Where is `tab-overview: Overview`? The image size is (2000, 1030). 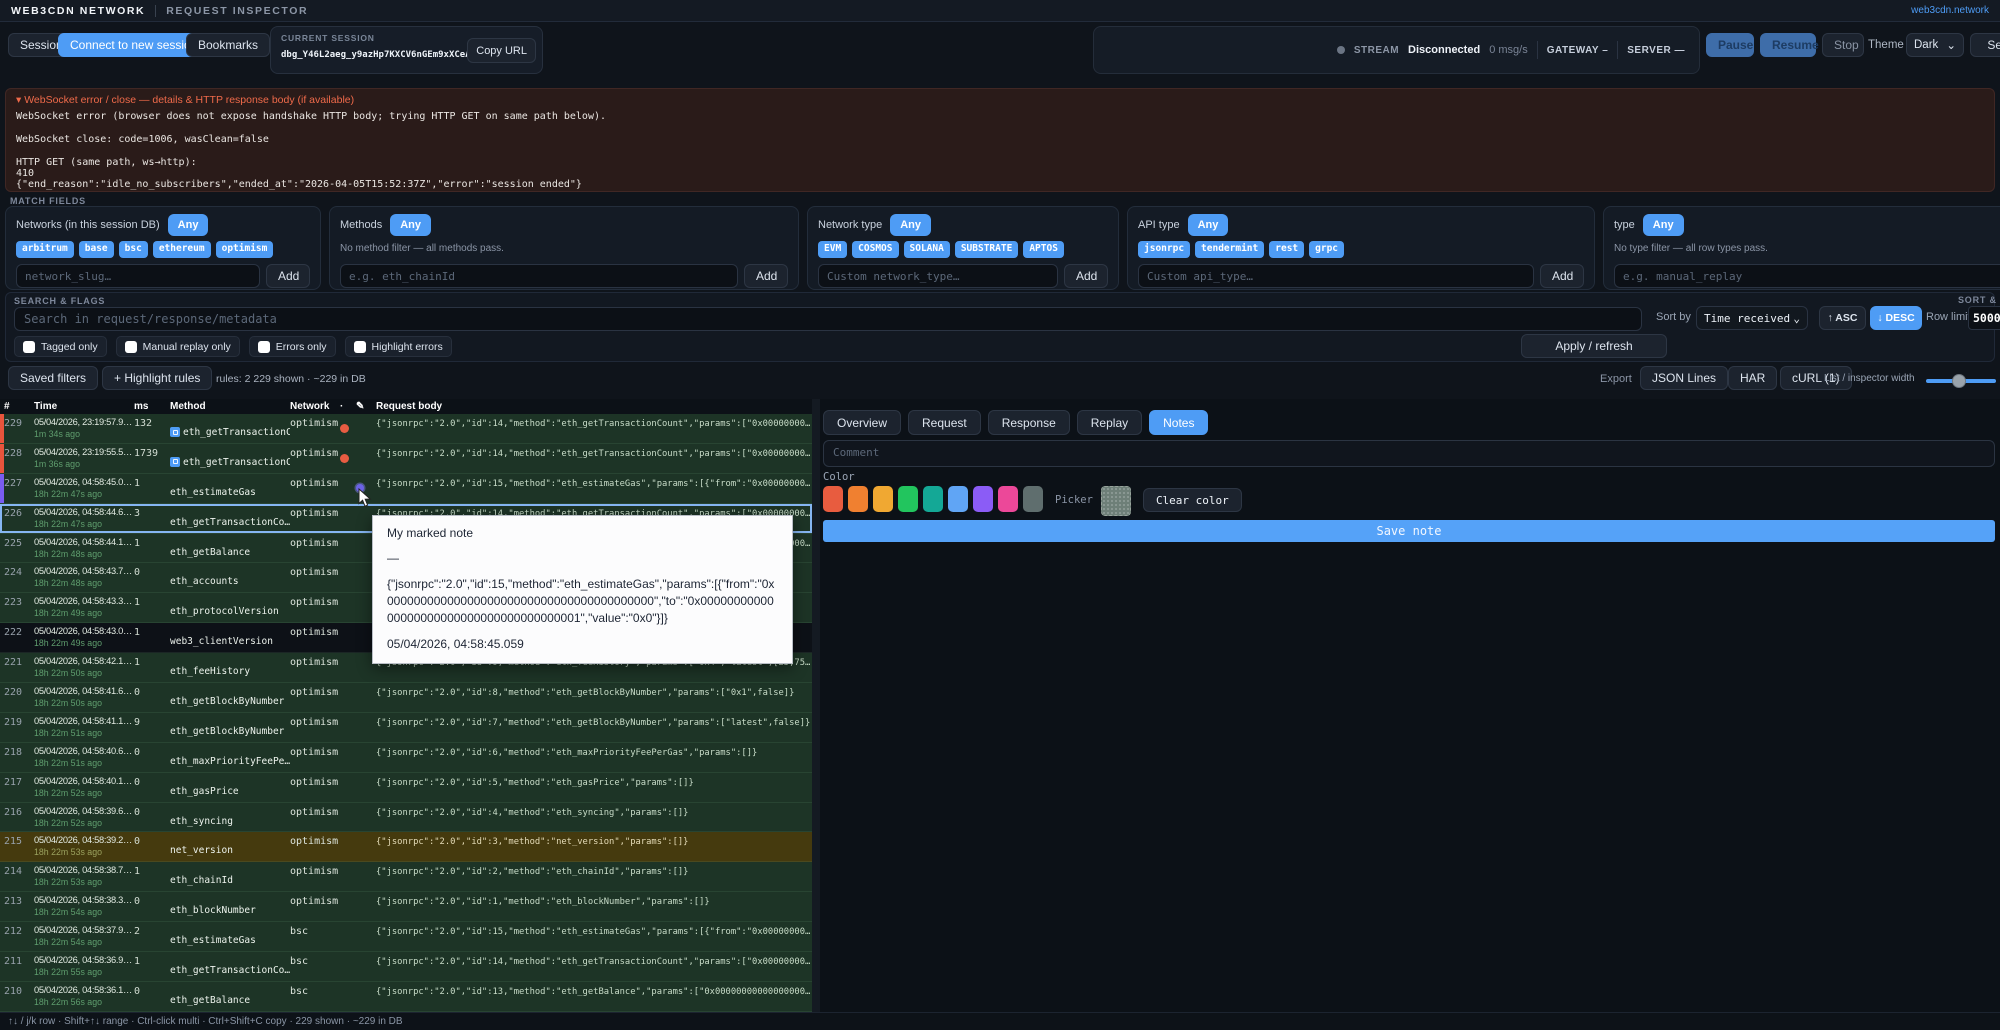
tab-overview: Overview is located at coordinates (862, 422).